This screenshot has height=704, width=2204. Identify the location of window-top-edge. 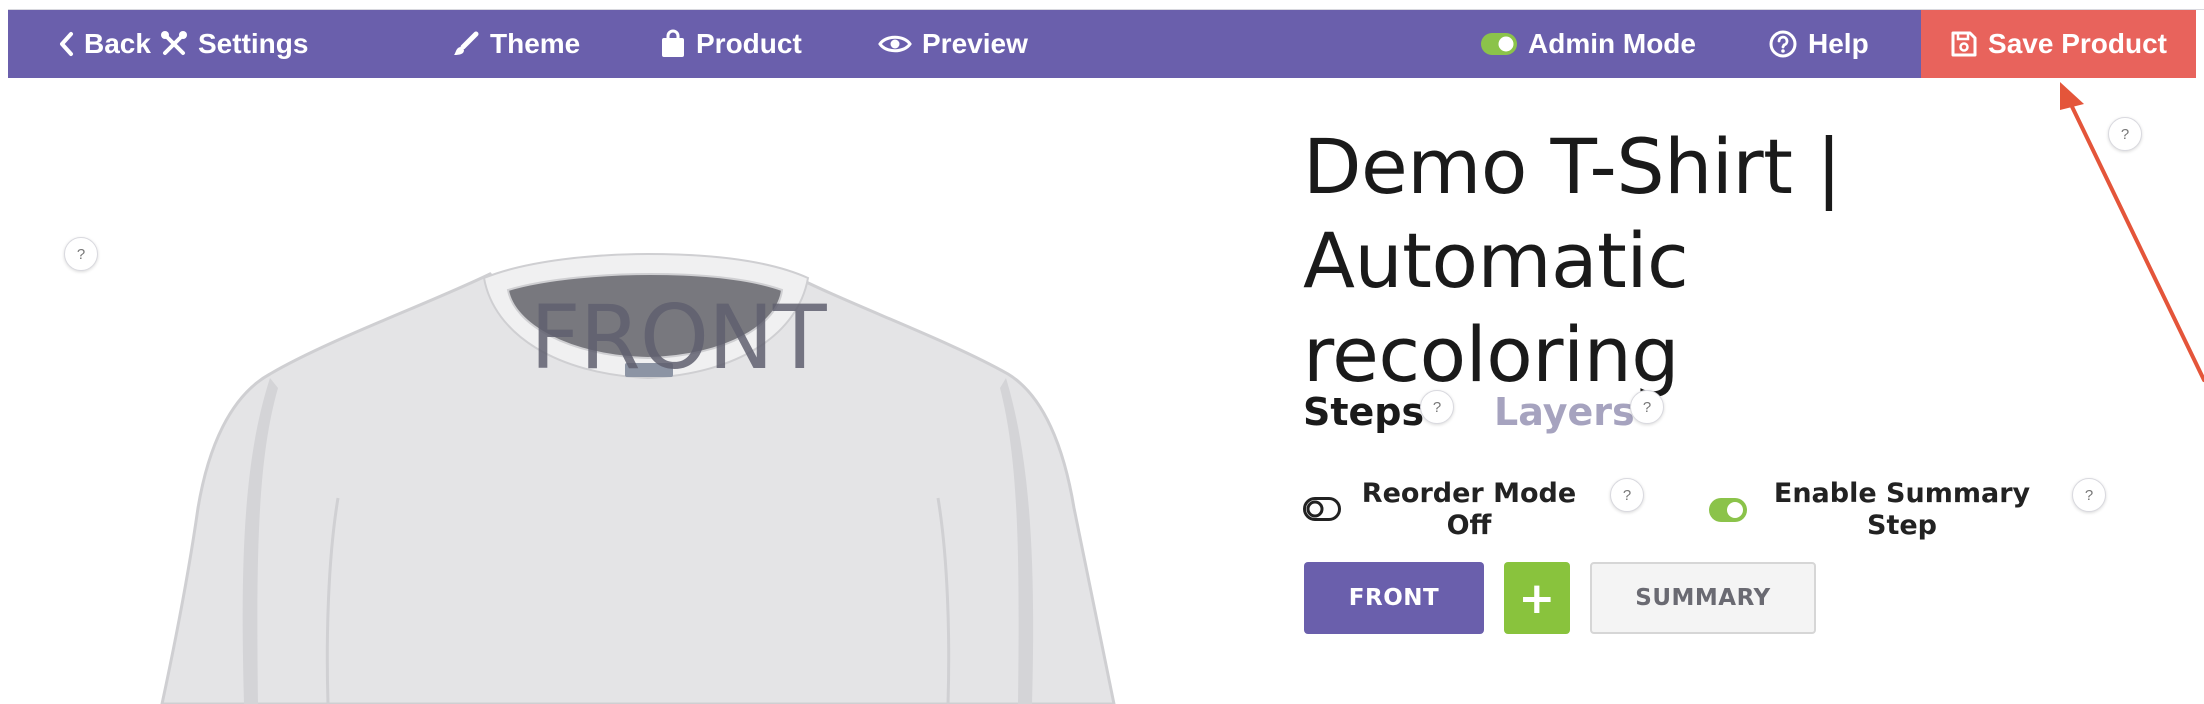
(1102, 5).